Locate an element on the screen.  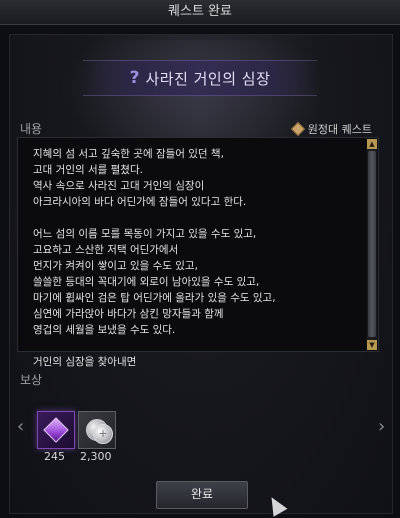
reward-section-label: 보상 is located at coordinates (31, 380).